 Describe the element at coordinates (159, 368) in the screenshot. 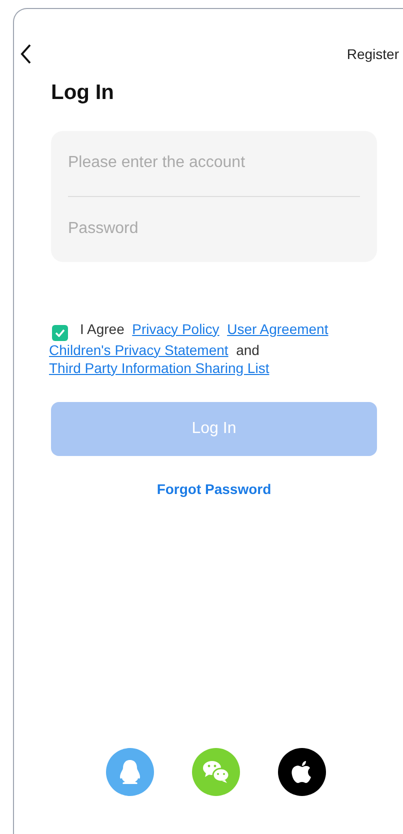

I see `policy-link: Third Party Information Sharing List` at that location.